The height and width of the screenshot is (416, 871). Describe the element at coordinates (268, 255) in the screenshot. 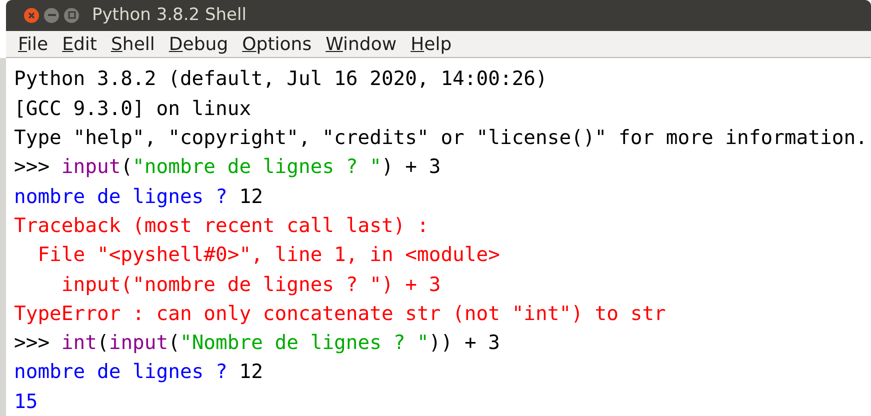

I see `shell-line: File "<pyshell#0>", line 1, in <module>` at that location.